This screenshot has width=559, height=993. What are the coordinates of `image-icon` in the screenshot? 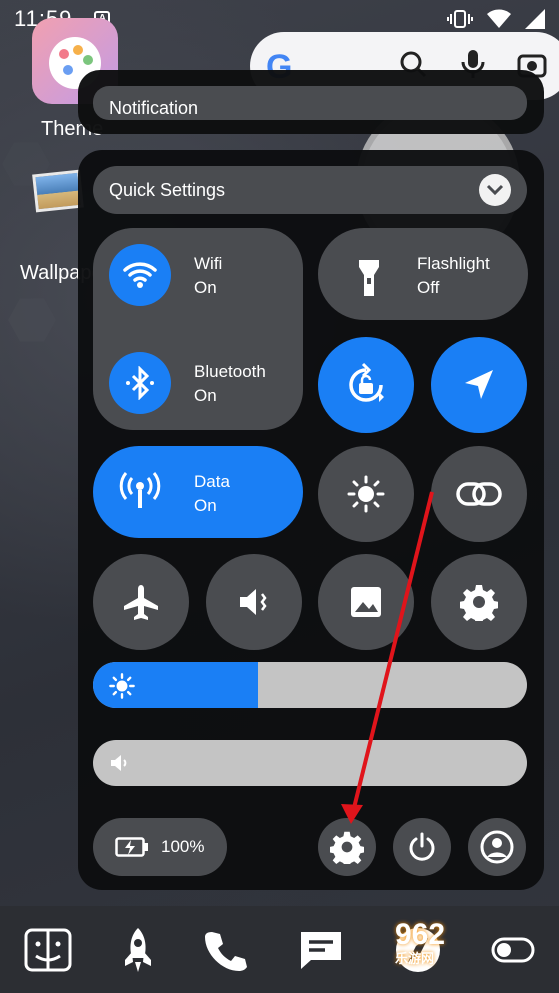 It's located at (366, 602).